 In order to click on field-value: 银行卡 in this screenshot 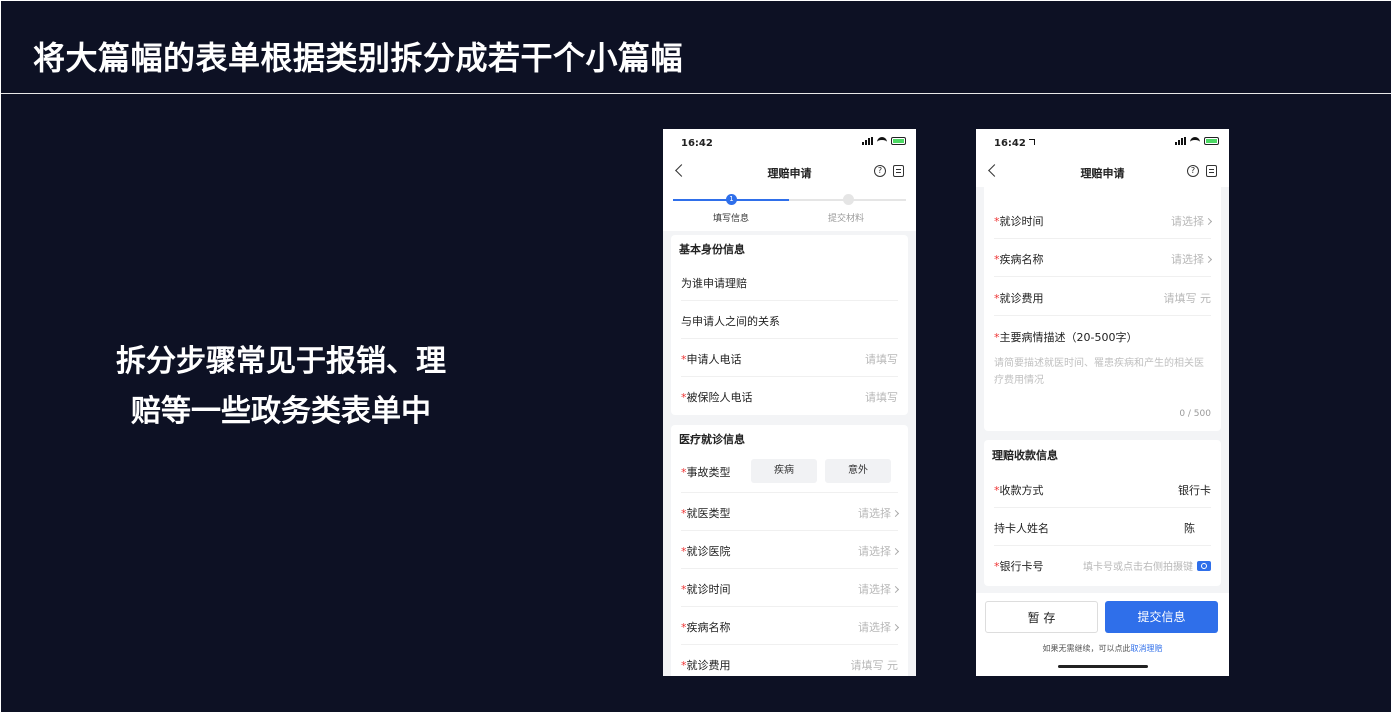, I will do `click(1194, 490)`.